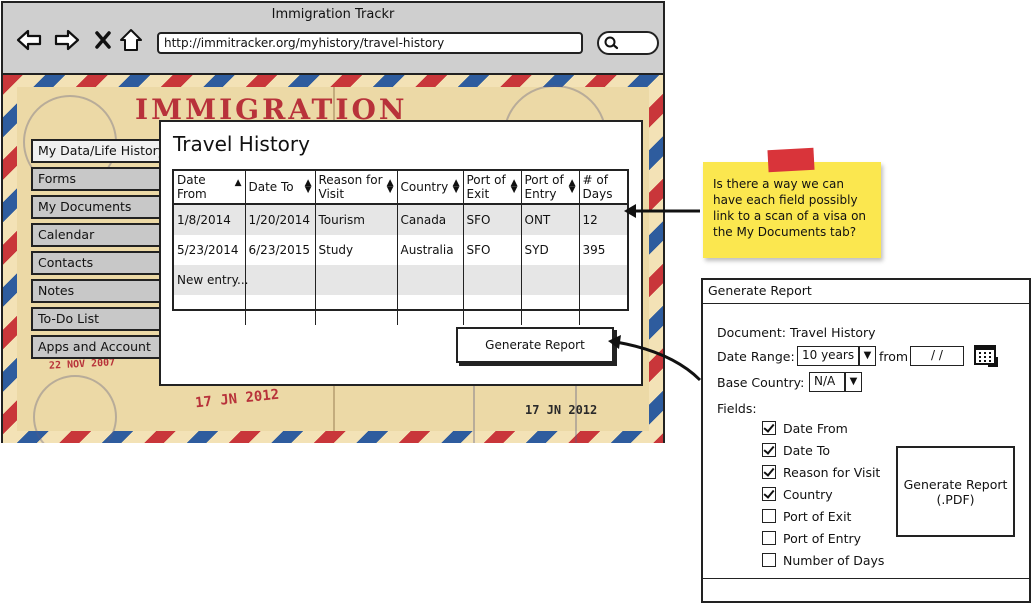  What do you see at coordinates (834, 560) in the screenshot?
I see `checkbox-label: Number of Days` at bounding box center [834, 560].